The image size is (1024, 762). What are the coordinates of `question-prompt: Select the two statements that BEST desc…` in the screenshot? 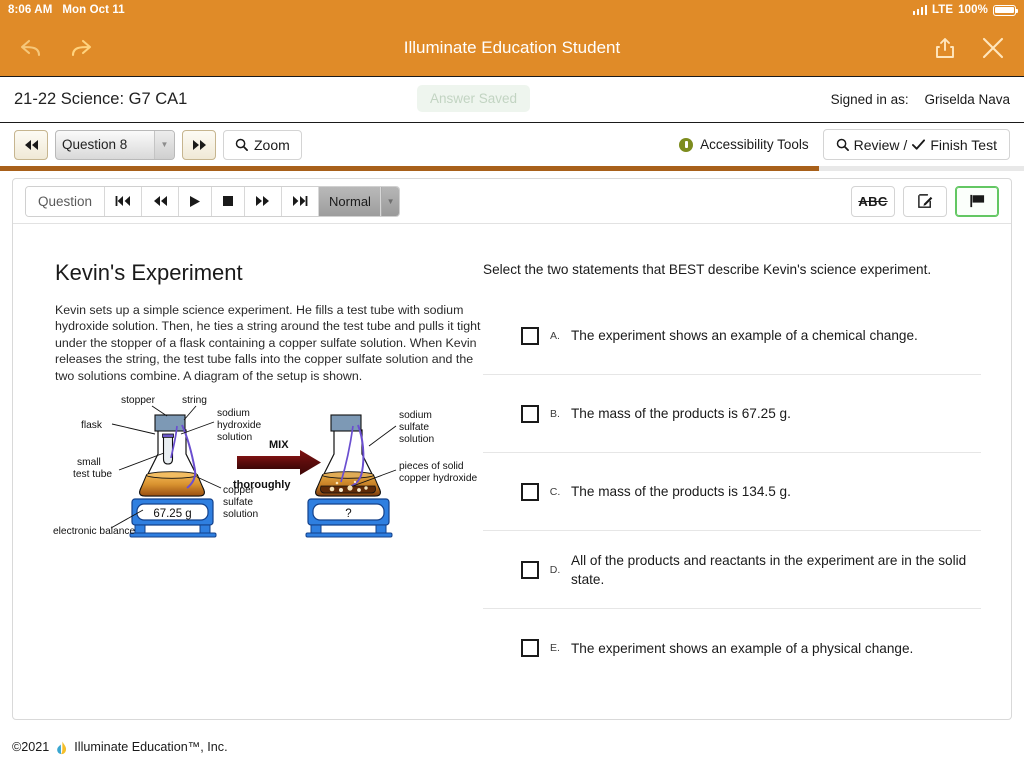 It's located at (707, 269).